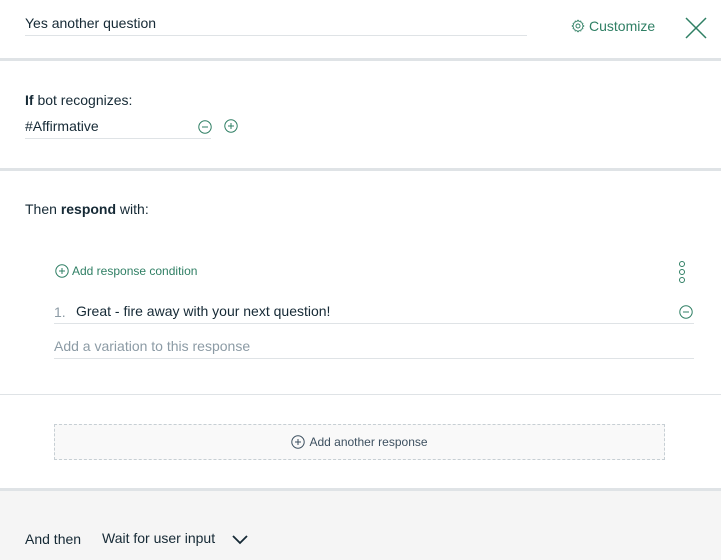 This screenshot has height=560, width=721. Describe the element at coordinates (231, 126) in the screenshot. I see `add-condition-icon` at that location.